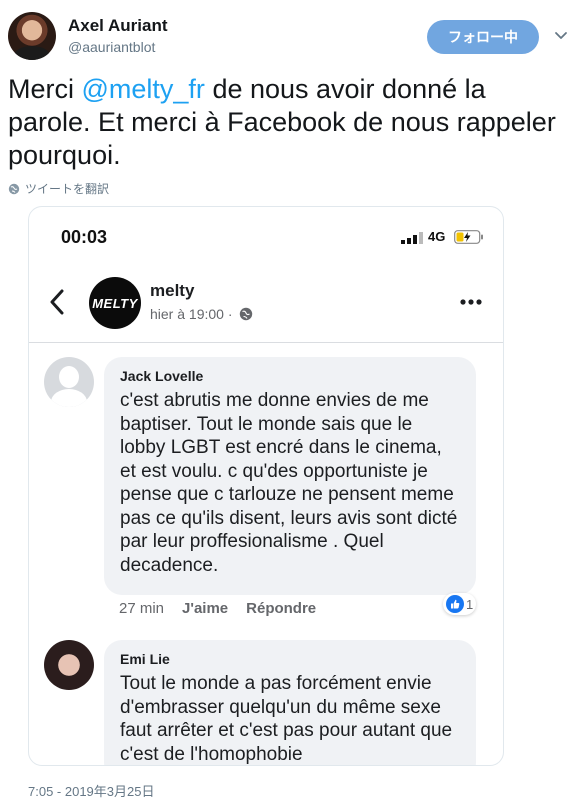 This screenshot has width=582, height=803. I want to click on author-name: Axel Auriant, so click(118, 26).